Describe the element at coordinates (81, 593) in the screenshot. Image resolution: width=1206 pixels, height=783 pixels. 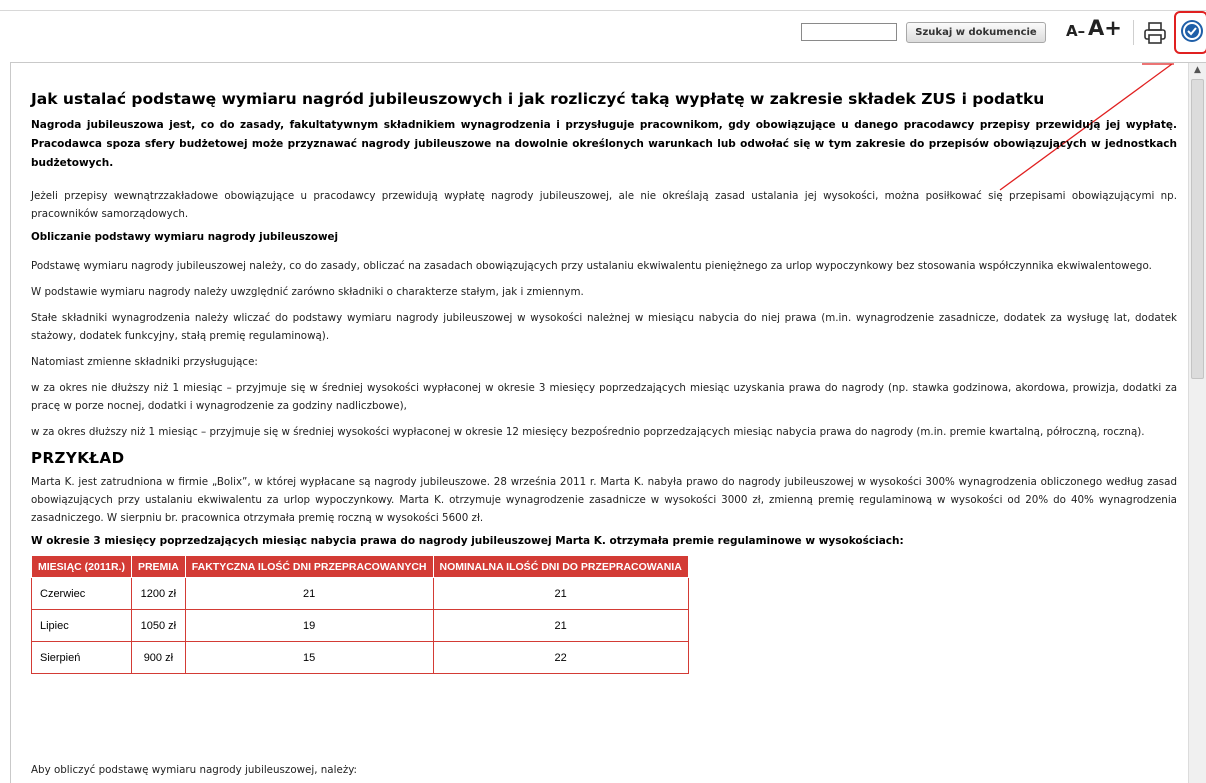
I see `table-cell: Czerwiec` at that location.